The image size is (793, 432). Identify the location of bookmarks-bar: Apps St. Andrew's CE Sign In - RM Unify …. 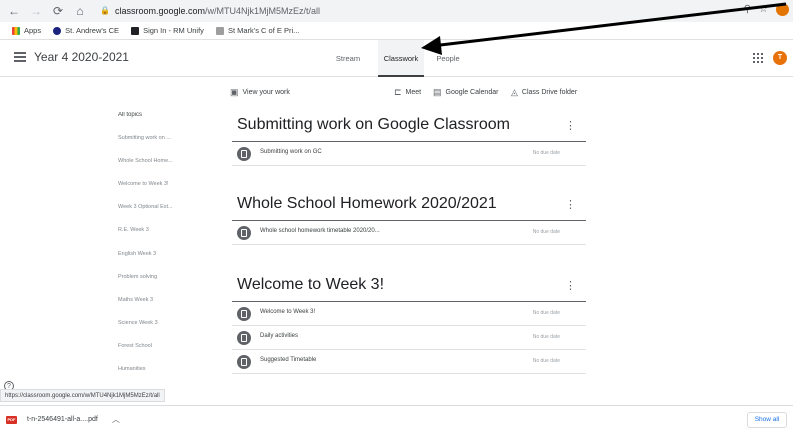
(396, 31).